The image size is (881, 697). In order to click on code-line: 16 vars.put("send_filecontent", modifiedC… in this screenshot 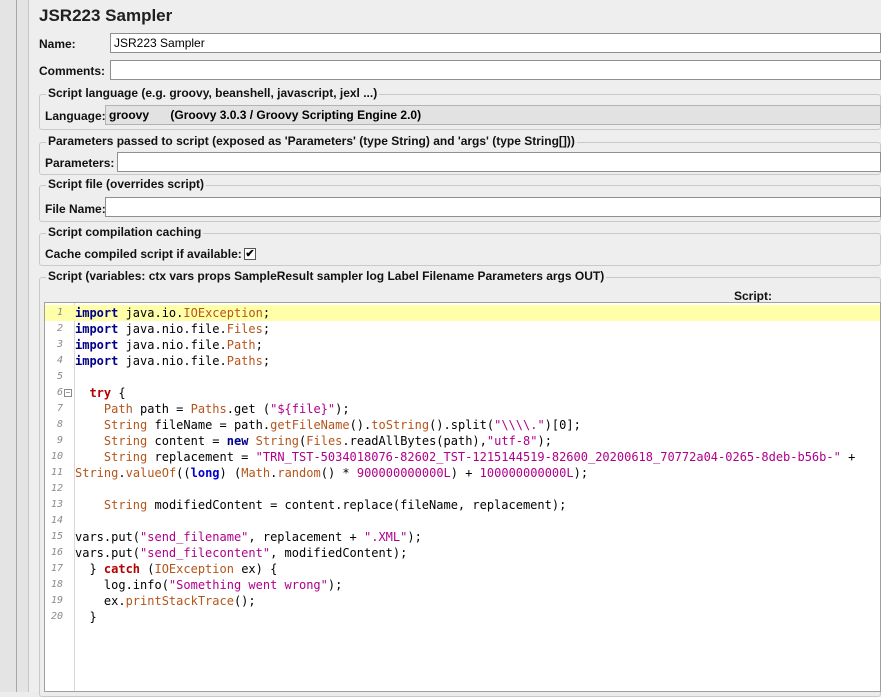, I will do `click(462, 553)`.